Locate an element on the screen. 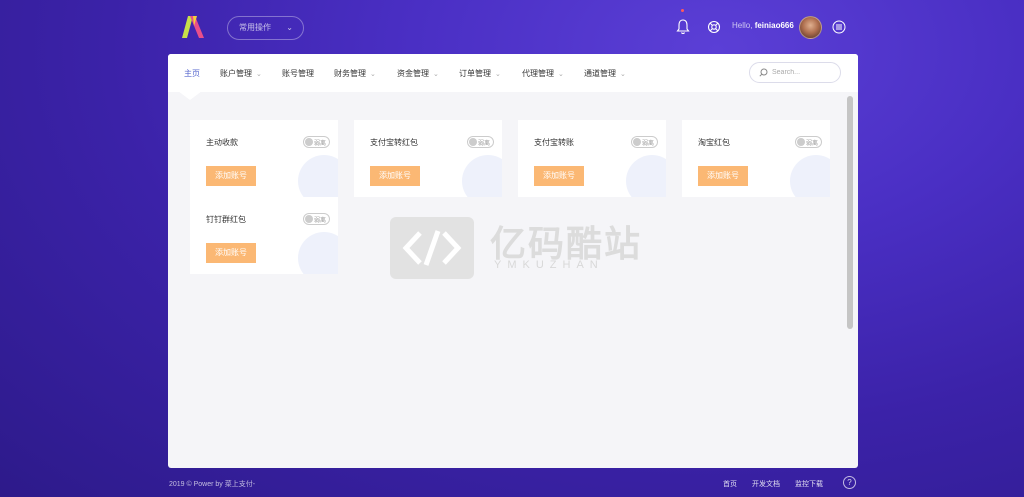 The width and height of the screenshot is (1024, 497). watermark: 亿码酷站 YMKUZHAN is located at coordinates (515, 247).